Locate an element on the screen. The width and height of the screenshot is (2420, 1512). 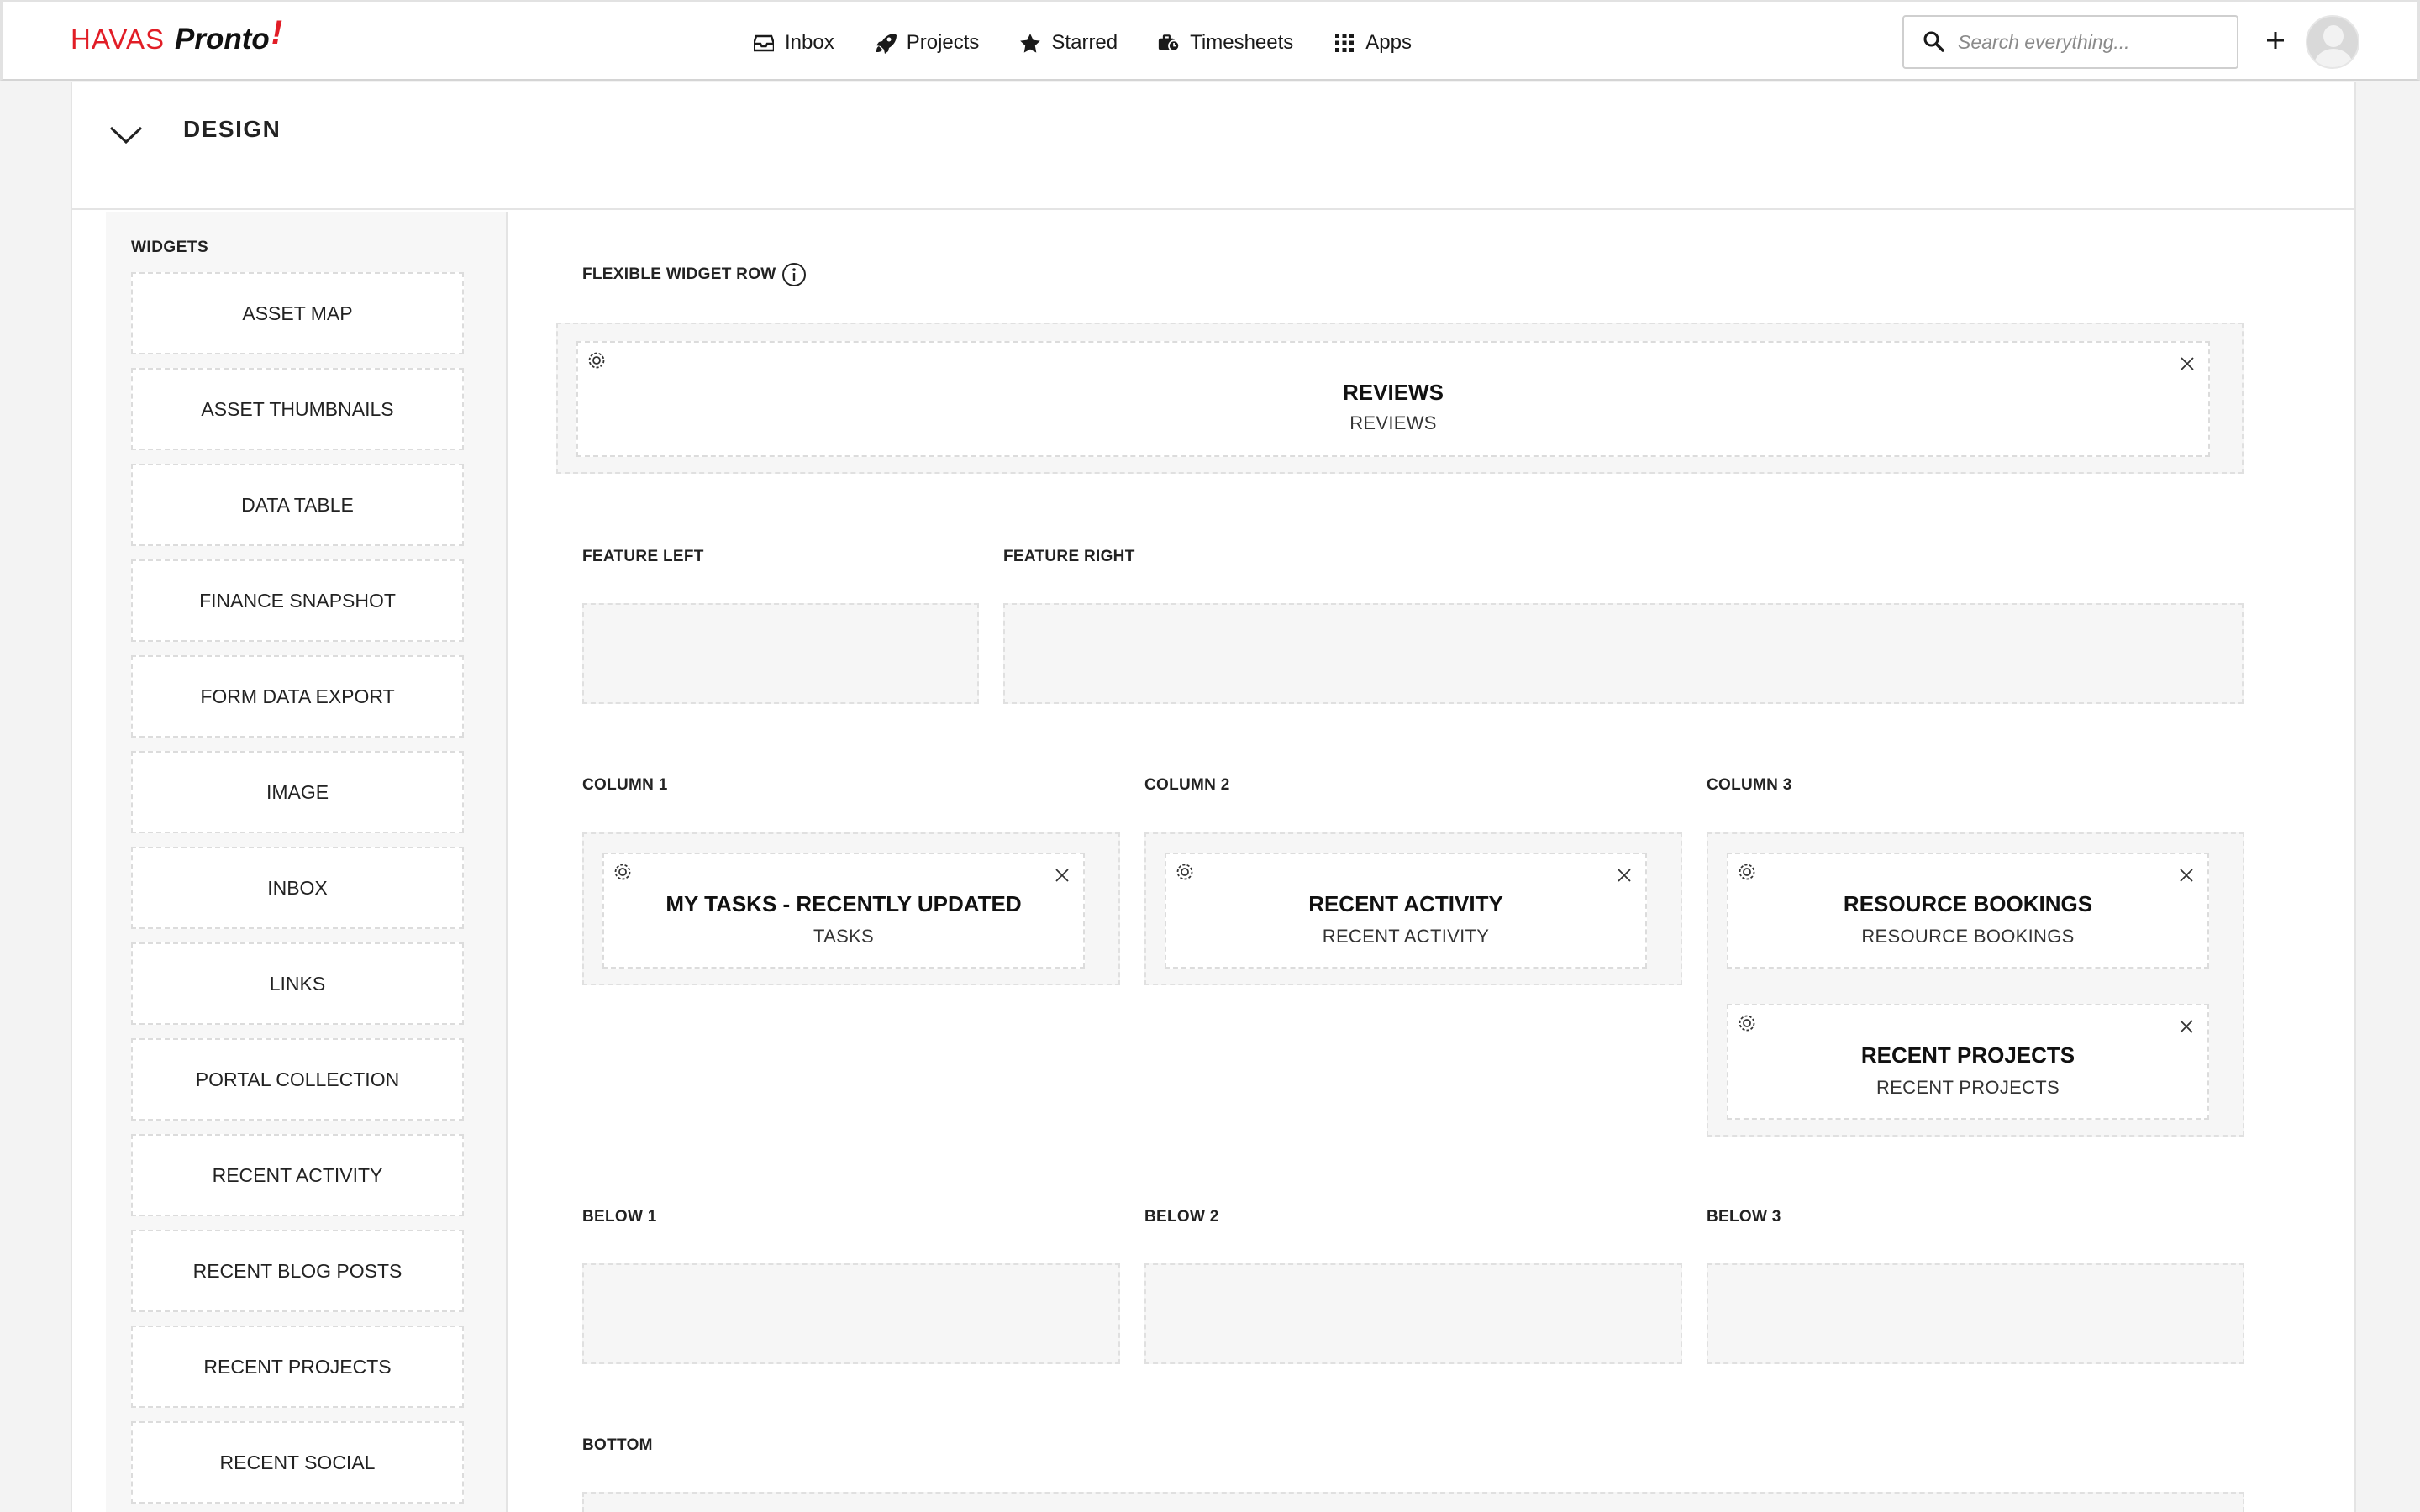
nav-item-starred: Starred is located at coordinates (1068, 43).